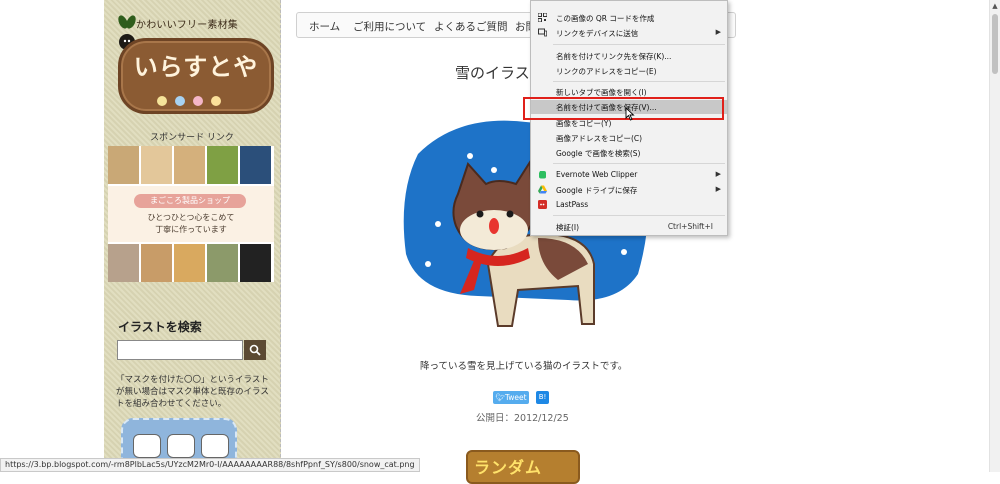 The image size is (1000, 484). I want to click on site-logo: かわいいフリー素材集 いらすとや, so click(193, 61).